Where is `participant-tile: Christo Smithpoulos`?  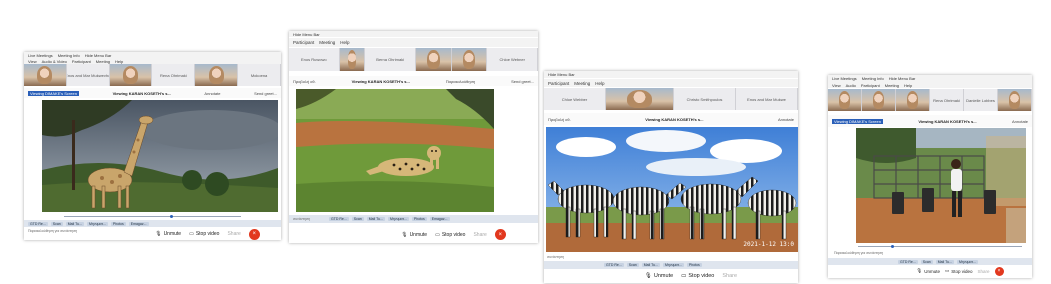
participant-tile: Christo Smithpoulos is located at coordinates (705, 99).